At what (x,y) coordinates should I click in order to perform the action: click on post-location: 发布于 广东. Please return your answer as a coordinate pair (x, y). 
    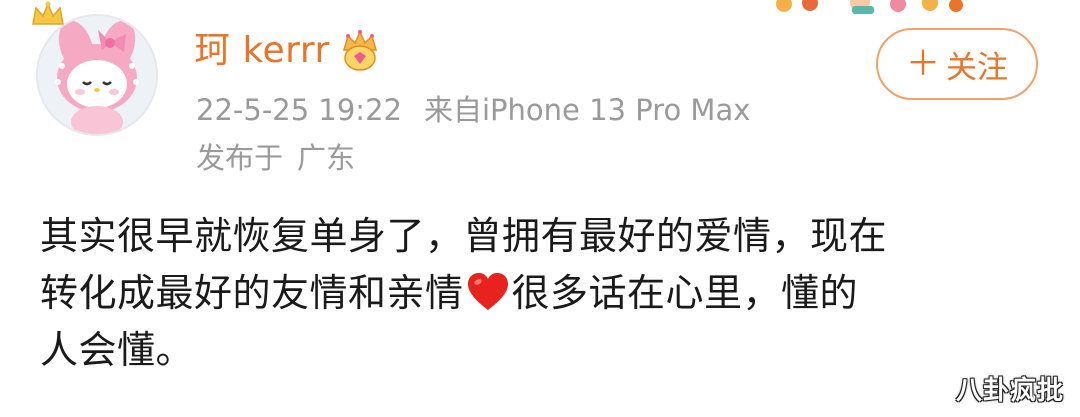
    Looking at the image, I should click on (275, 158).